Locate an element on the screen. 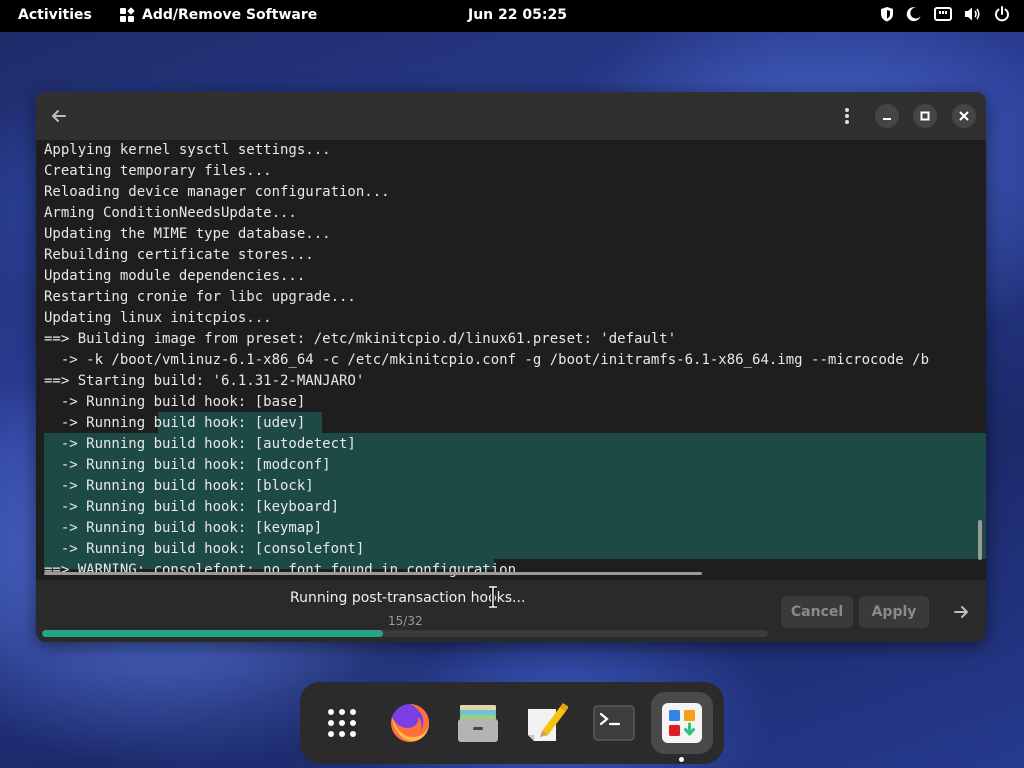 This screenshot has width=1024, height=768. app-menu-label: Add/Remove Software is located at coordinates (230, 15).